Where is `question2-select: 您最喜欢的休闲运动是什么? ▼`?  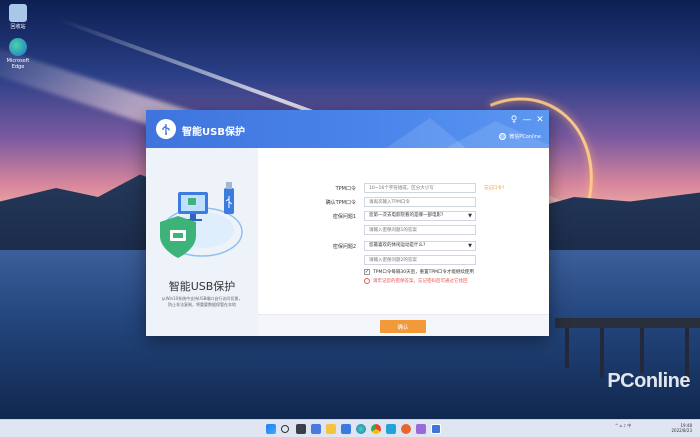
question2-select: 您最喜欢的休闲运动是什么? ▼ is located at coordinates (420, 246).